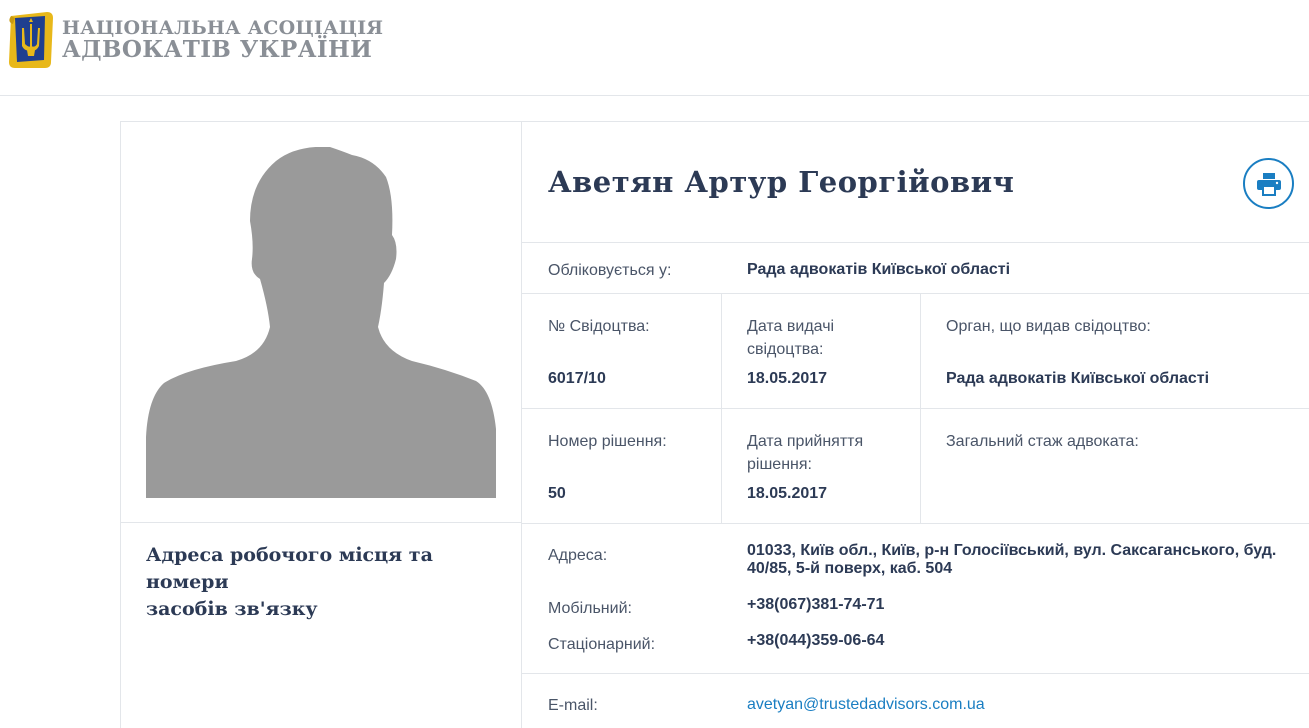  What do you see at coordinates (31, 40) in the screenshot?
I see `trident-logo-icon` at bounding box center [31, 40].